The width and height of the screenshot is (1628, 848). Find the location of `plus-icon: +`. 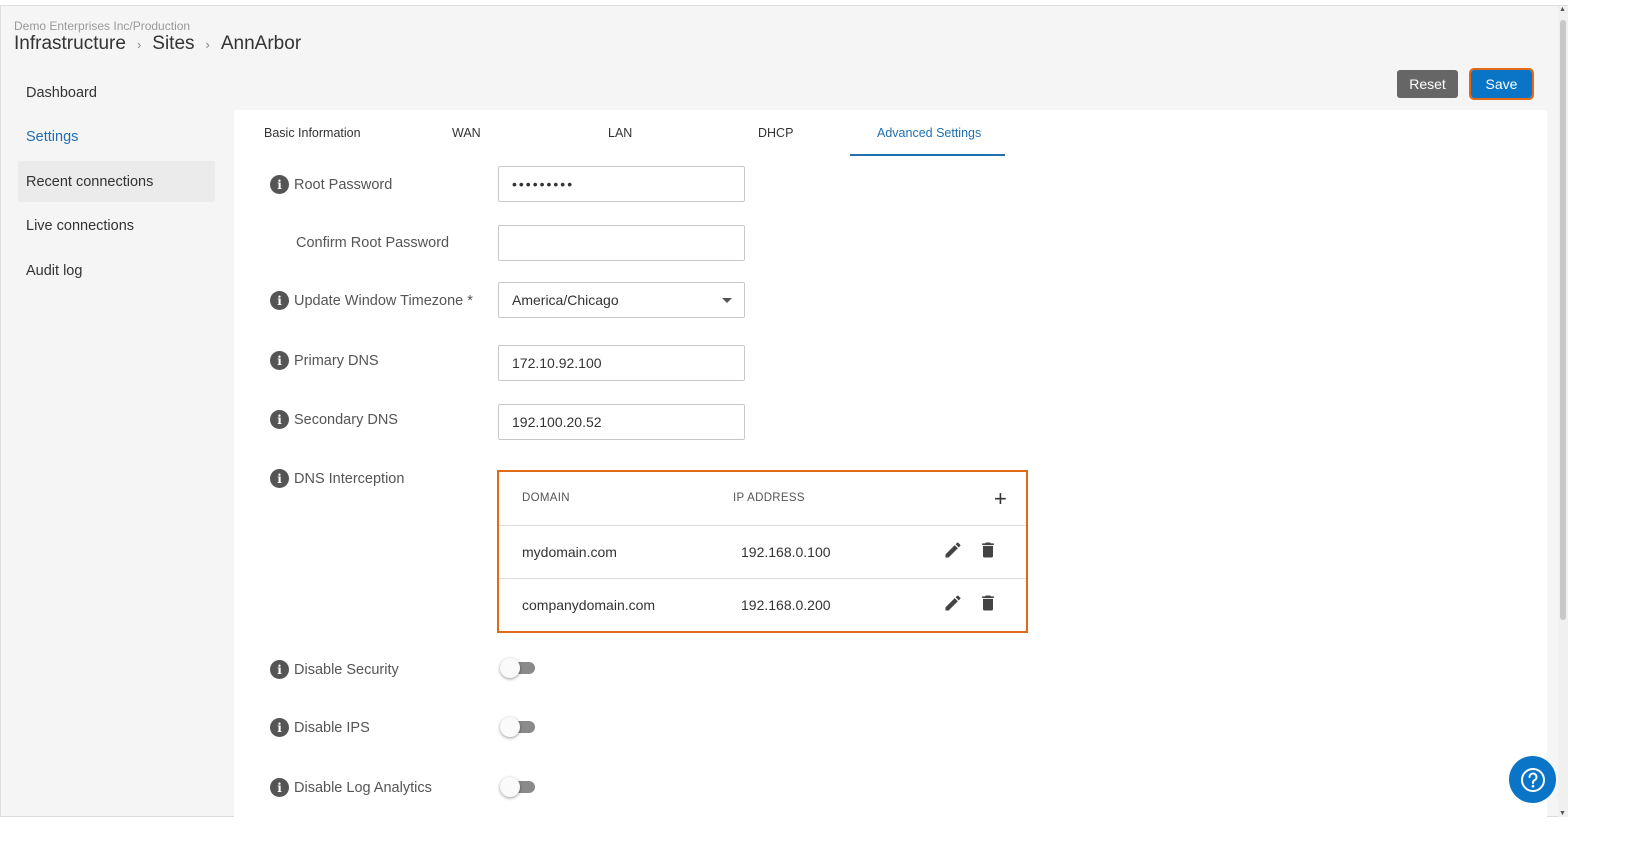

plus-icon: + is located at coordinates (1000, 499).